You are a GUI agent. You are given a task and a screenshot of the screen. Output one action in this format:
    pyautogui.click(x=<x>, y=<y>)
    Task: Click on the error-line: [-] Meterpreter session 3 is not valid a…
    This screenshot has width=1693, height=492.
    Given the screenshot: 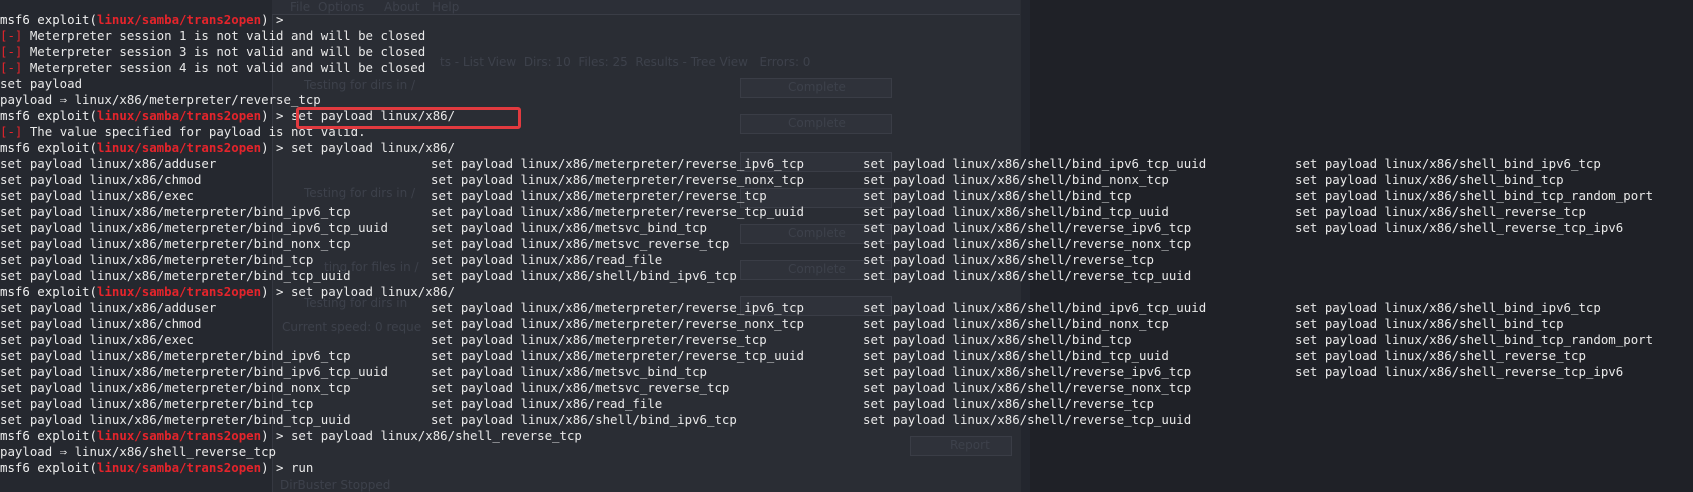 What is the action you would take?
    pyautogui.click(x=291, y=52)
    